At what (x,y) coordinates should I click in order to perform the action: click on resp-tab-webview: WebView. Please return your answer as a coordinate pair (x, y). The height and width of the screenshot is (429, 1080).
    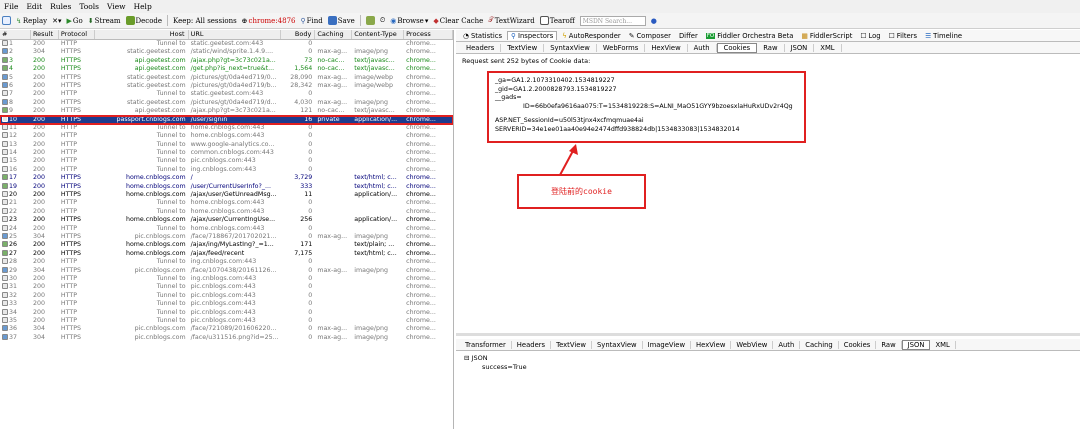
    Looking at the image, I should click on (752, 344).